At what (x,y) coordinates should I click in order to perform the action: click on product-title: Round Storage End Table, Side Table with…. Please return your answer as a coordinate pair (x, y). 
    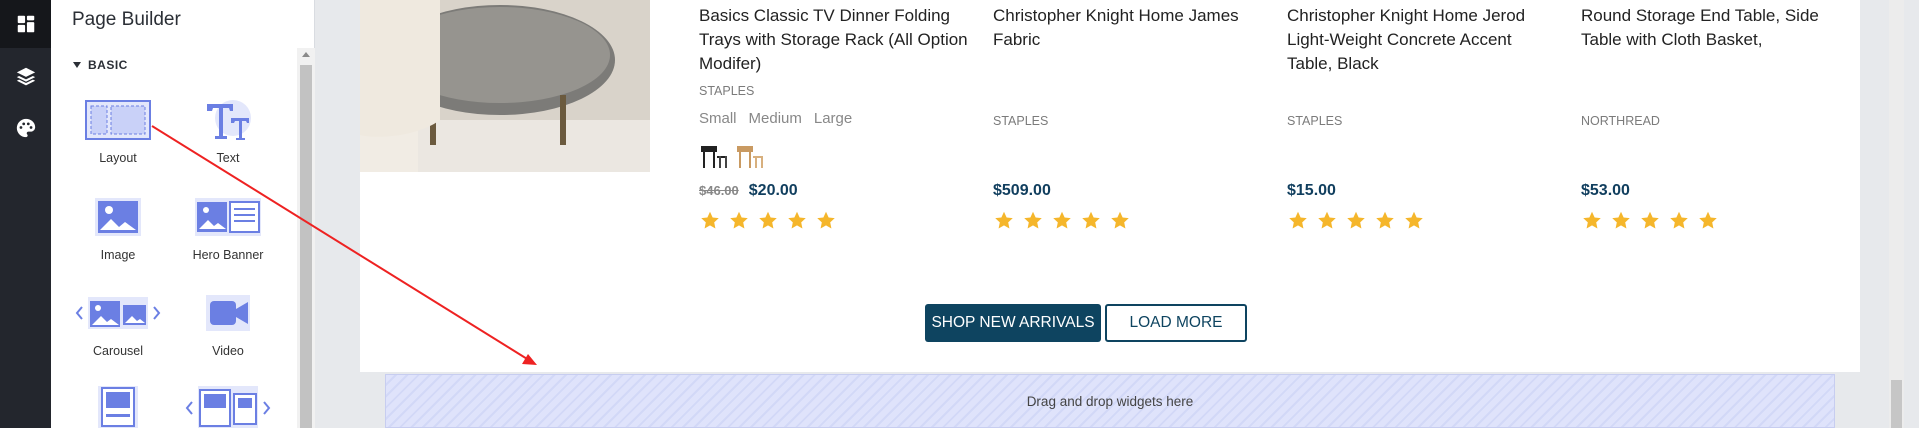
    Looking at the image, I should click on (1716, 28).